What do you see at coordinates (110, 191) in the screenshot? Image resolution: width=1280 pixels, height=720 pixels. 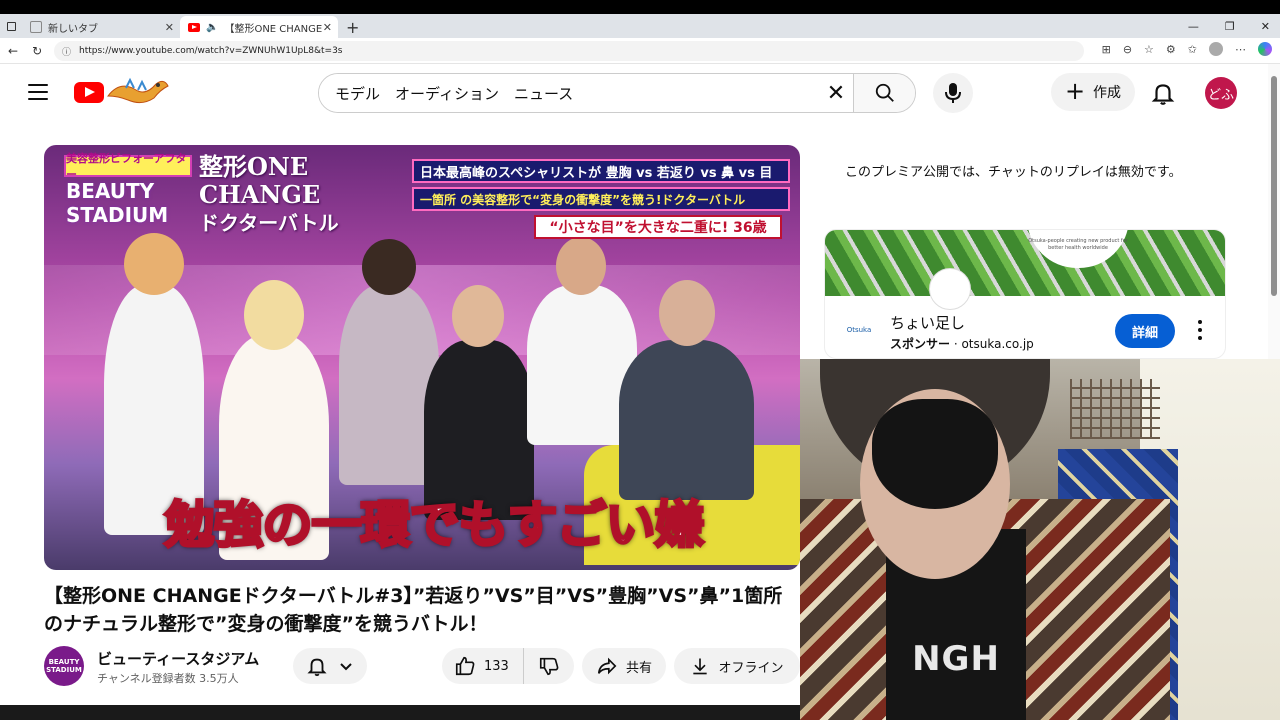 I see `logo-line-1: BEAUTY` at bounding box center [110, 191].